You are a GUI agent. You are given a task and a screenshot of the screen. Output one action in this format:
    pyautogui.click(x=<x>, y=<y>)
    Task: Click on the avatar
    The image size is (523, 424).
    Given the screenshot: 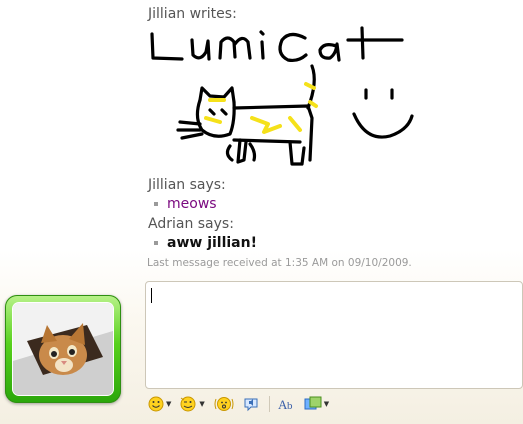 What is the action you would take?
    pyautogui.click(x=63, y=349)
    